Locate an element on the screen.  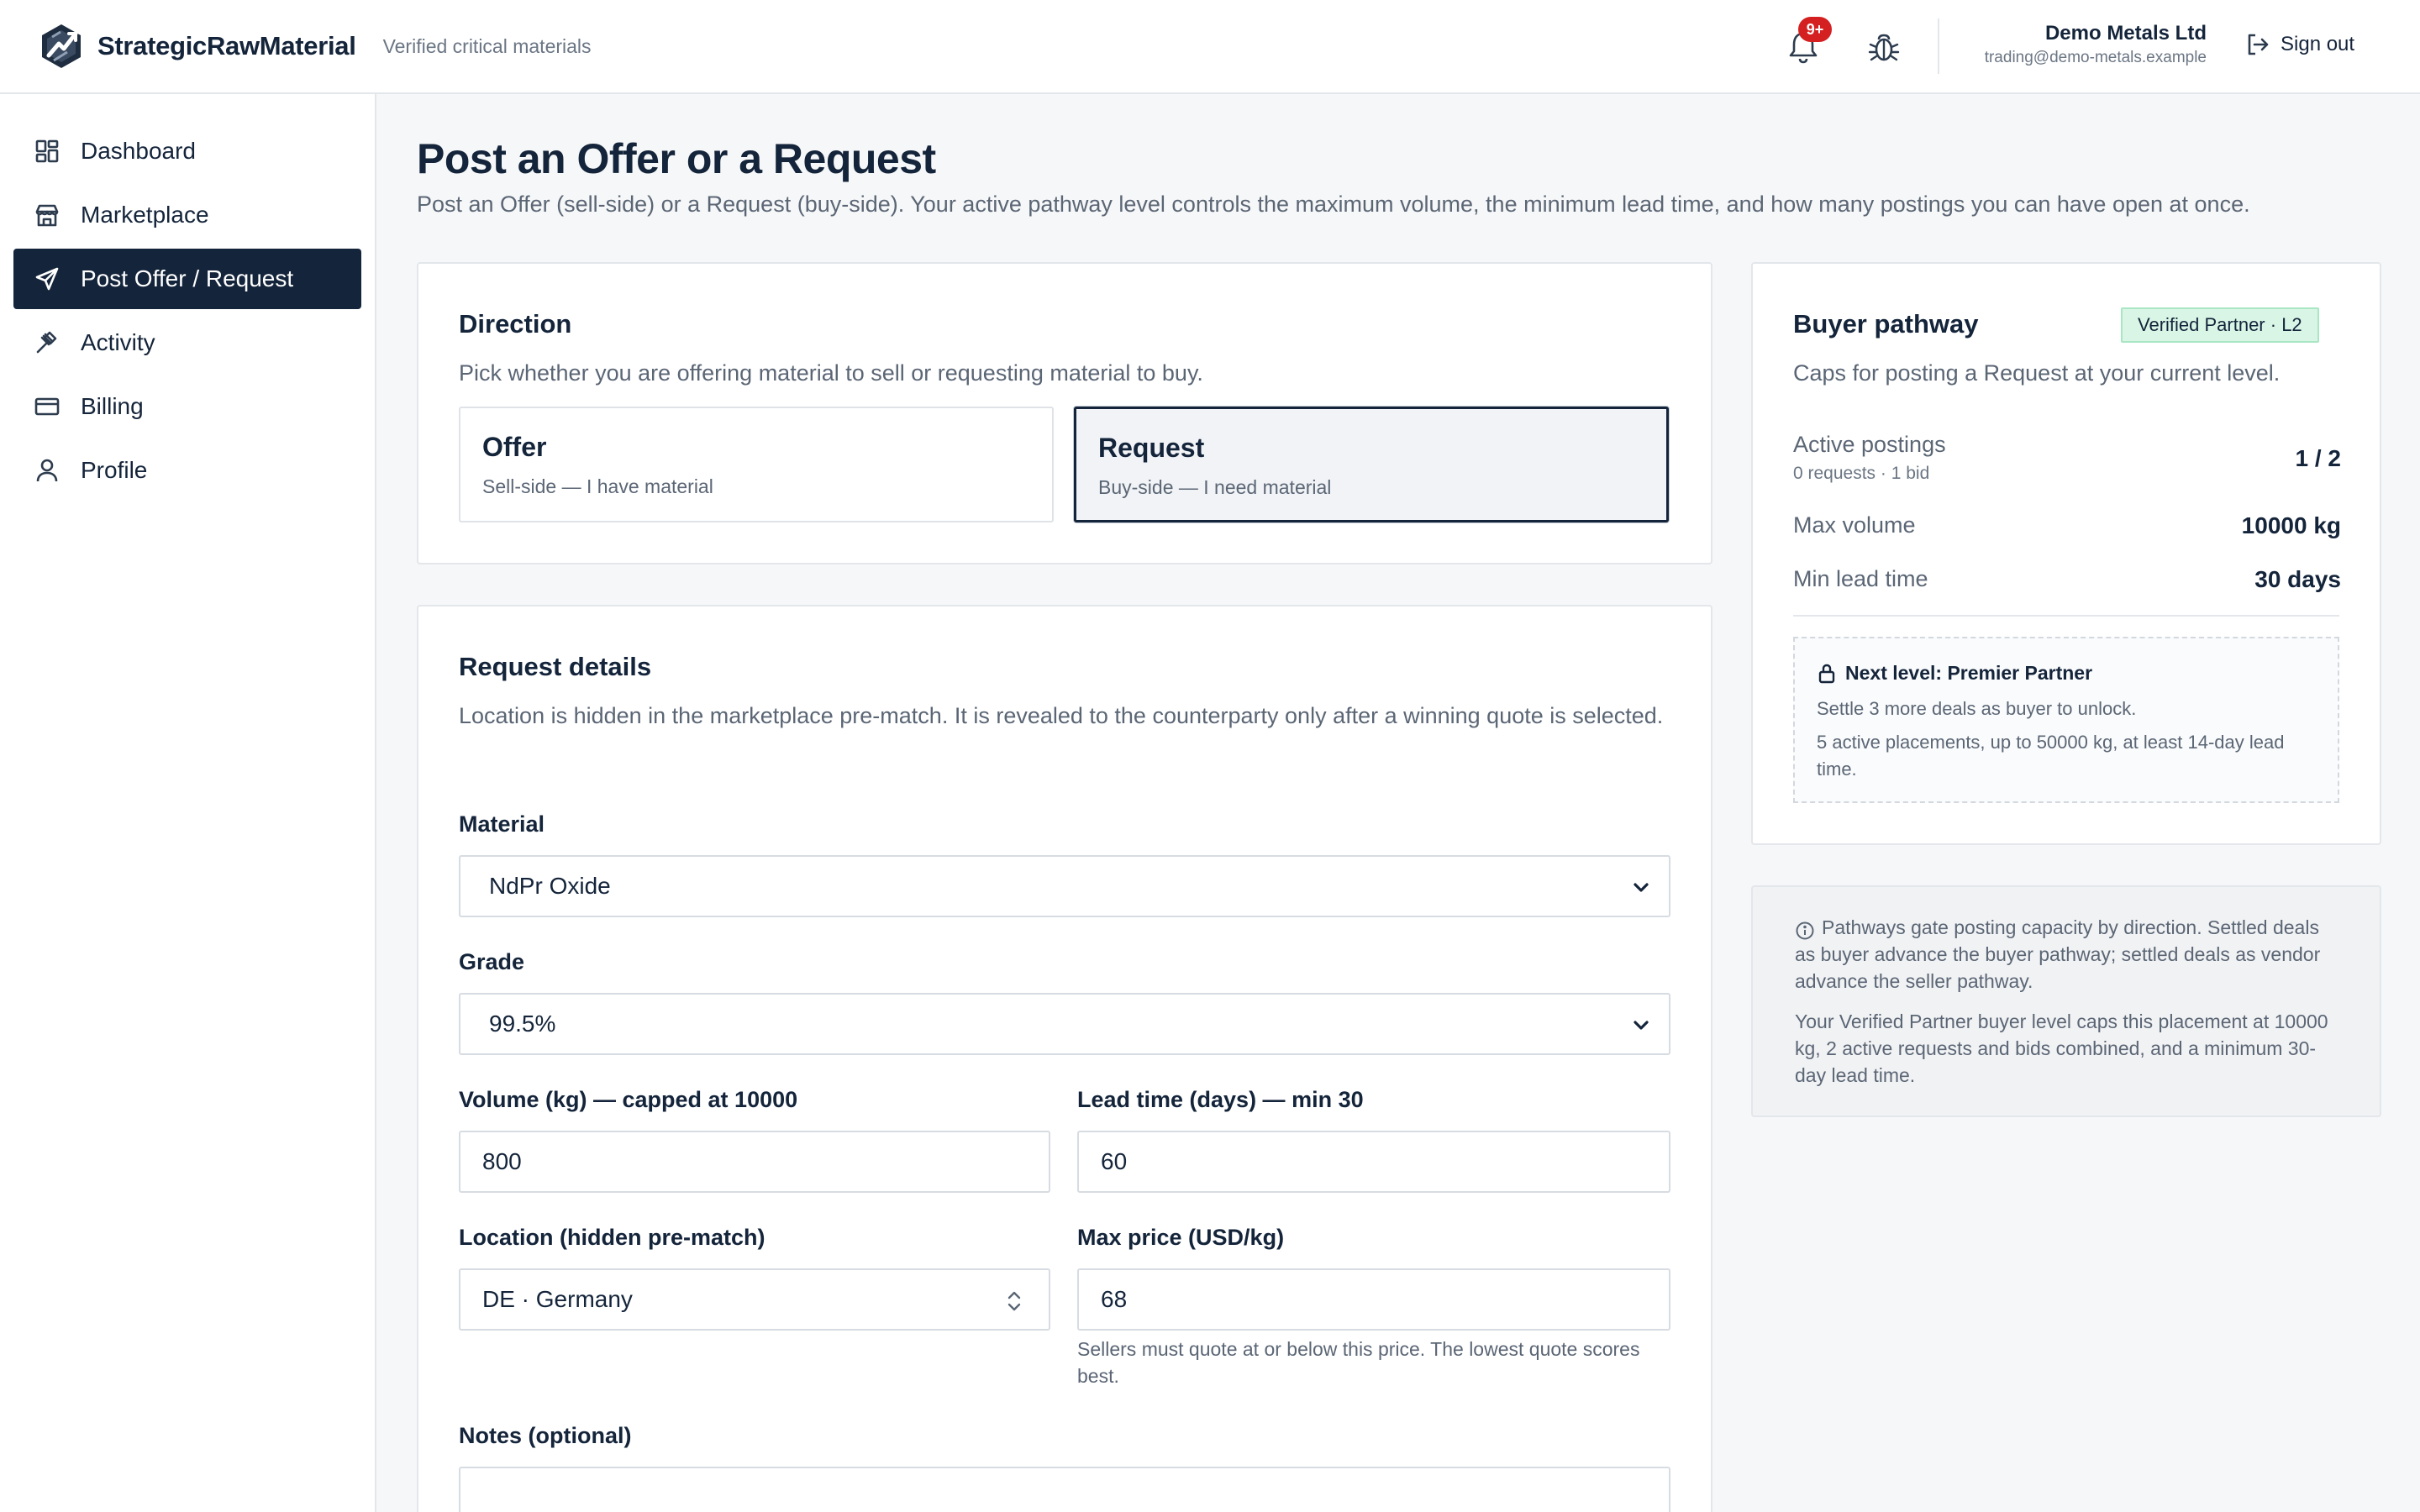
lead-time-input: 60 is located at coordinates (1374, 1162).